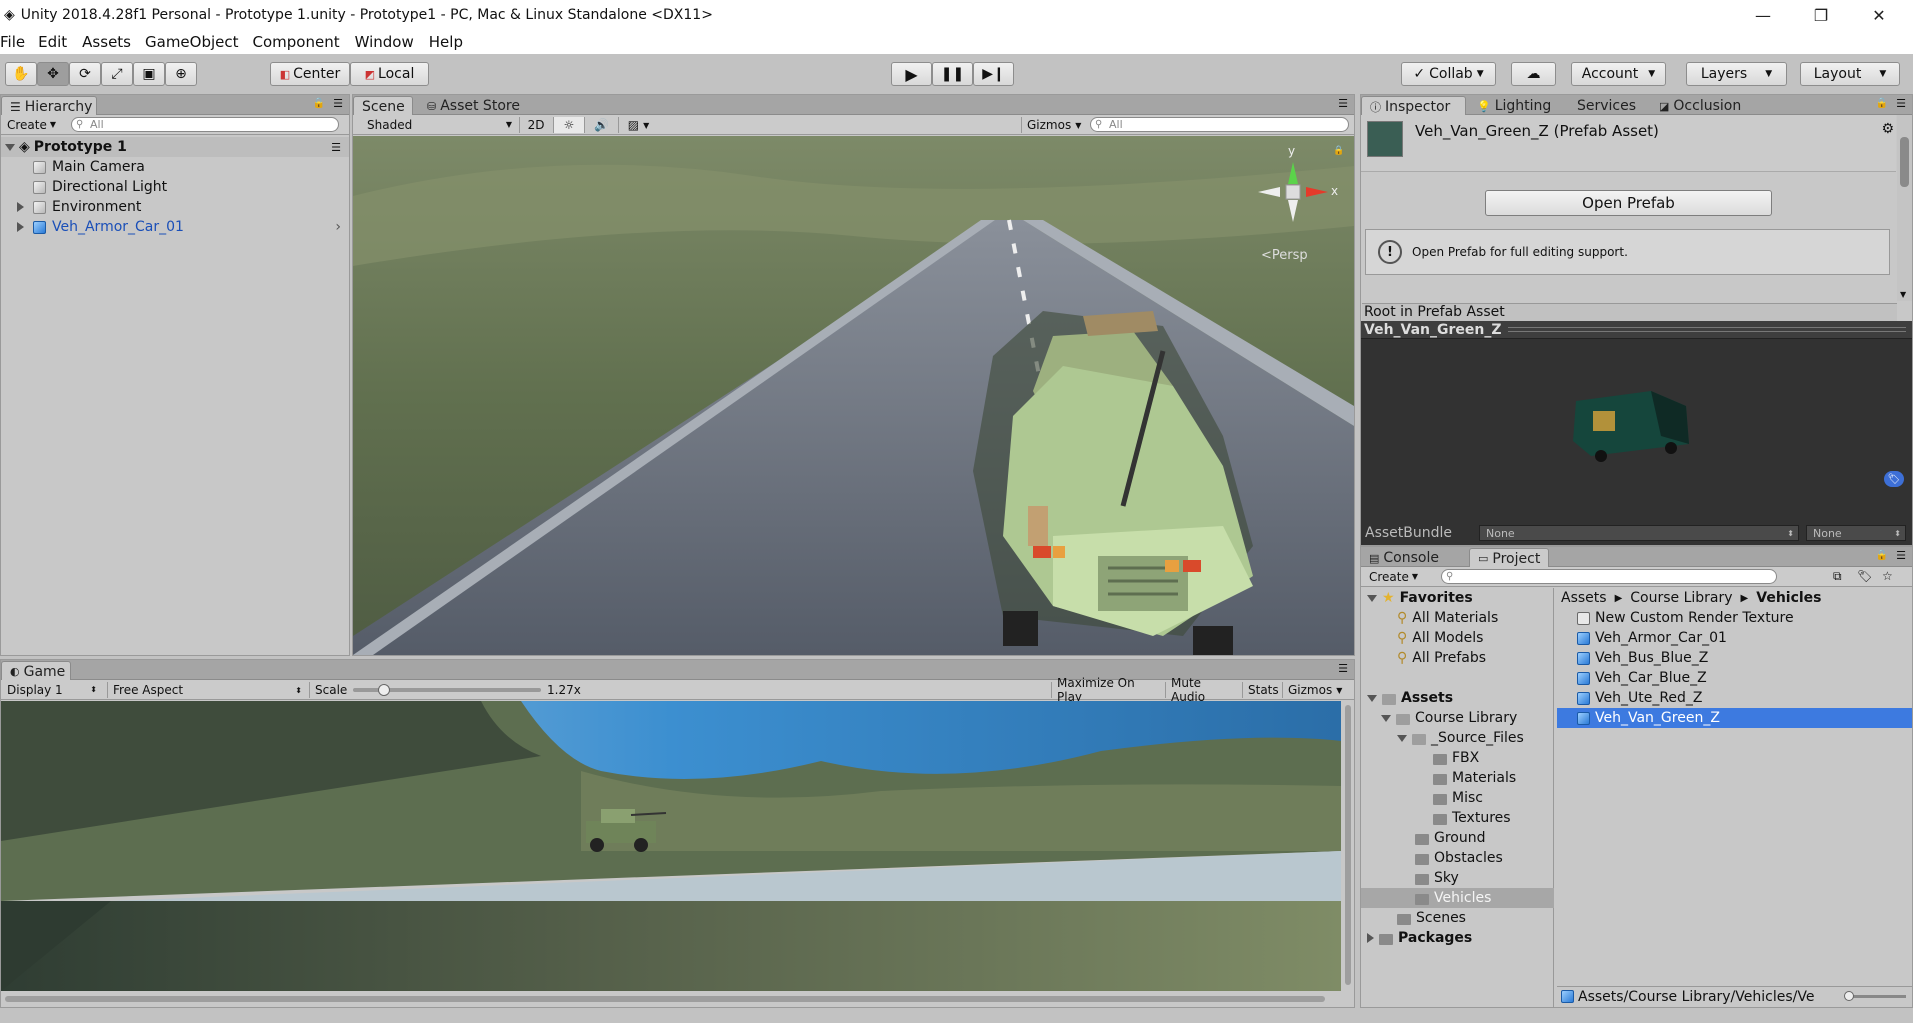 The image size is (1913, 1023). Describe the element at coordinates (1293, 189) in the screenshot. I see `scene-orientation-gizmo: y x` at that location.